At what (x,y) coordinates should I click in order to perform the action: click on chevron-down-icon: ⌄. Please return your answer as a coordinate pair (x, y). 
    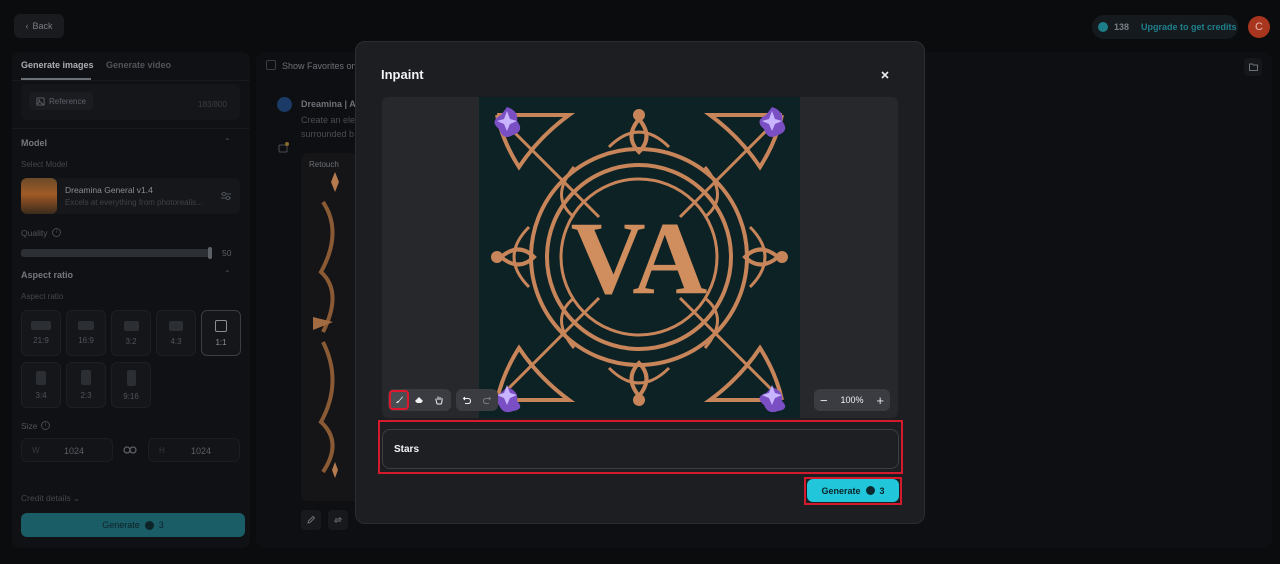
    Looking at the image, I should click on (76, 498).